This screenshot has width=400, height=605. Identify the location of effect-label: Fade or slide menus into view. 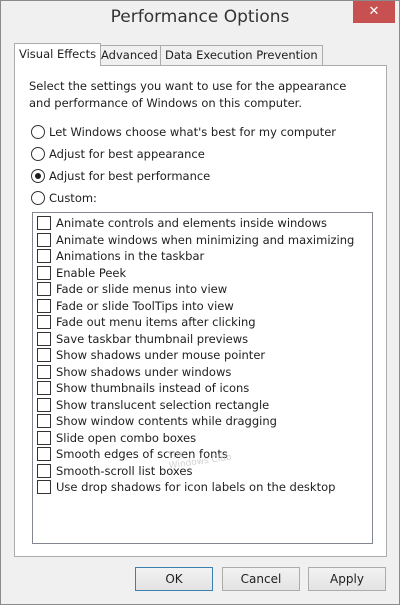
(142, 289).